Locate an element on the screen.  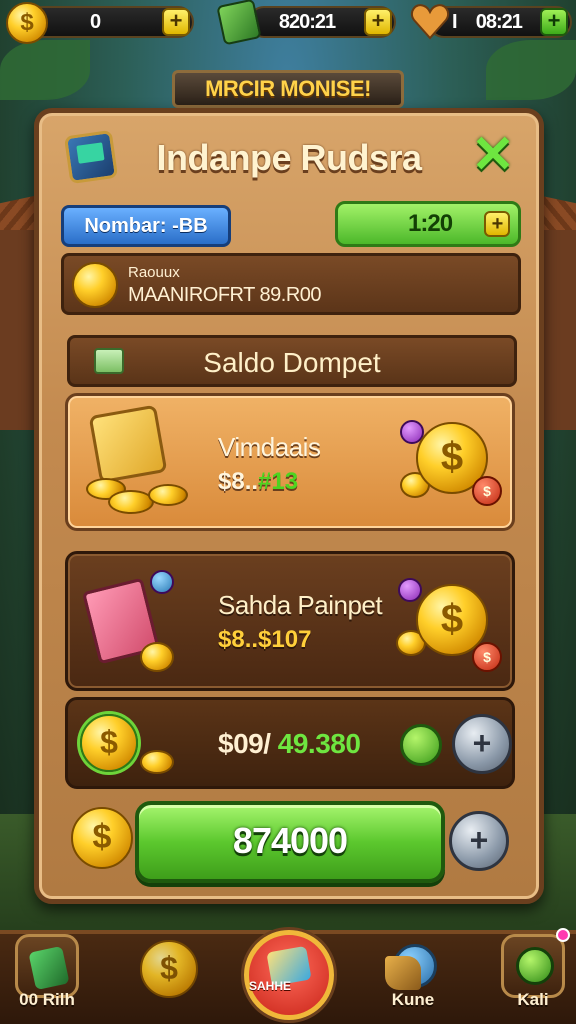
close-button: ✕ is located at coordinates (493, 156).